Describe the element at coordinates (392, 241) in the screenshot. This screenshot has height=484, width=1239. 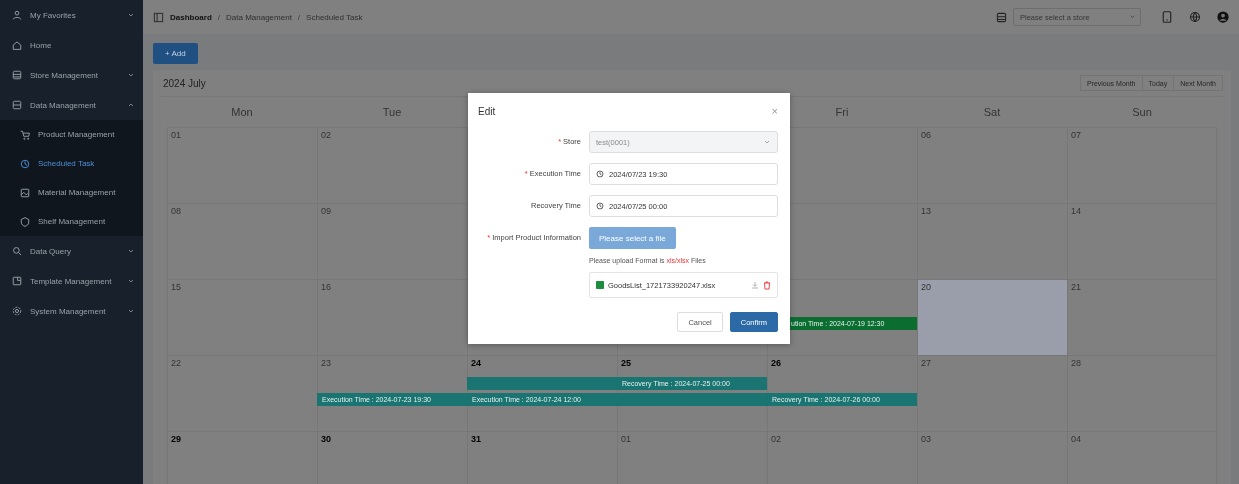
I see `day-cell: 09` at that location.